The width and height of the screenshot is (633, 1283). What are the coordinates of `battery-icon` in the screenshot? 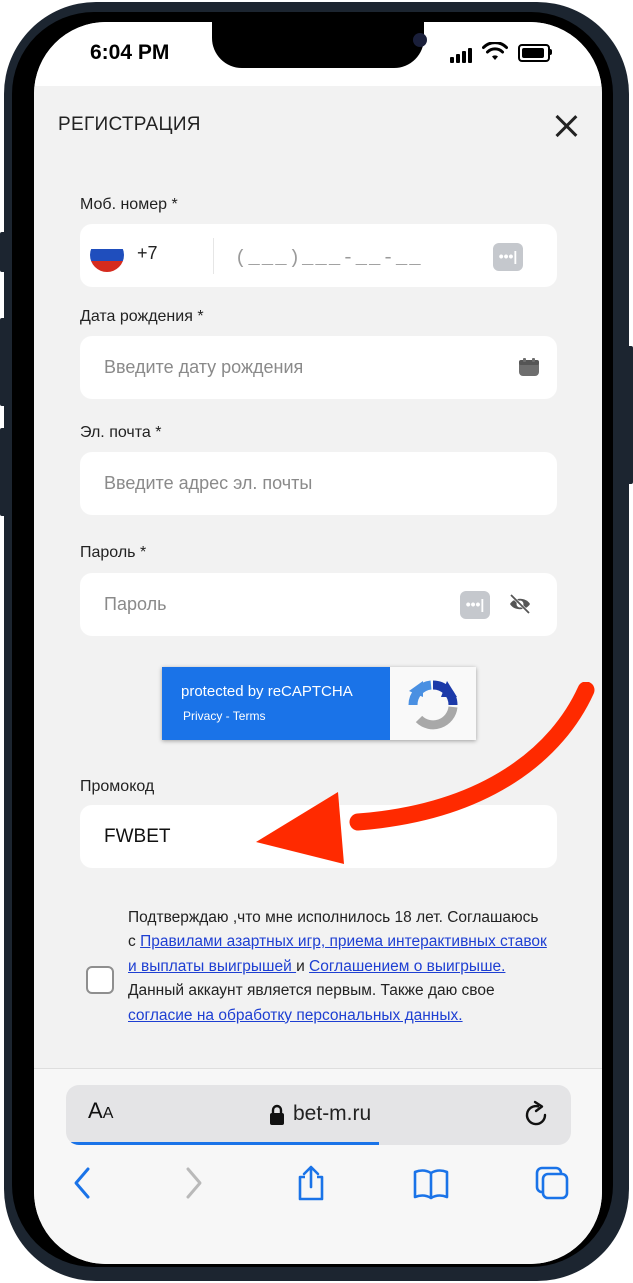 It's located at (534, 53).